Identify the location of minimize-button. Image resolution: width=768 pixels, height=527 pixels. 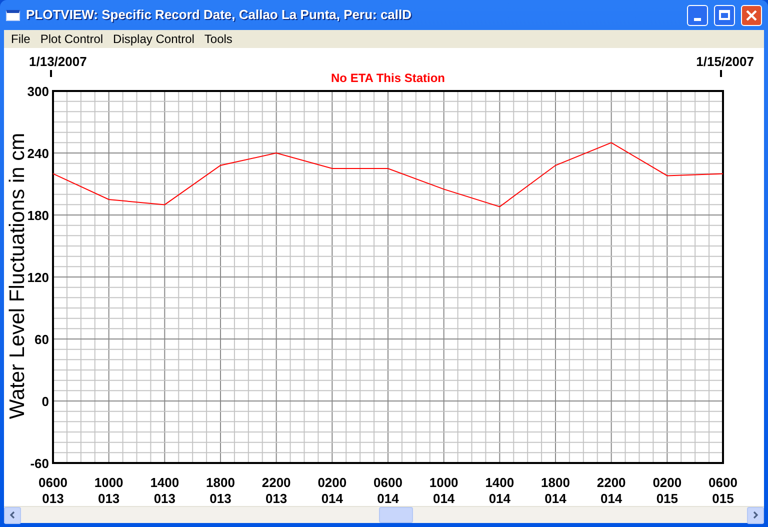
(697, 15).